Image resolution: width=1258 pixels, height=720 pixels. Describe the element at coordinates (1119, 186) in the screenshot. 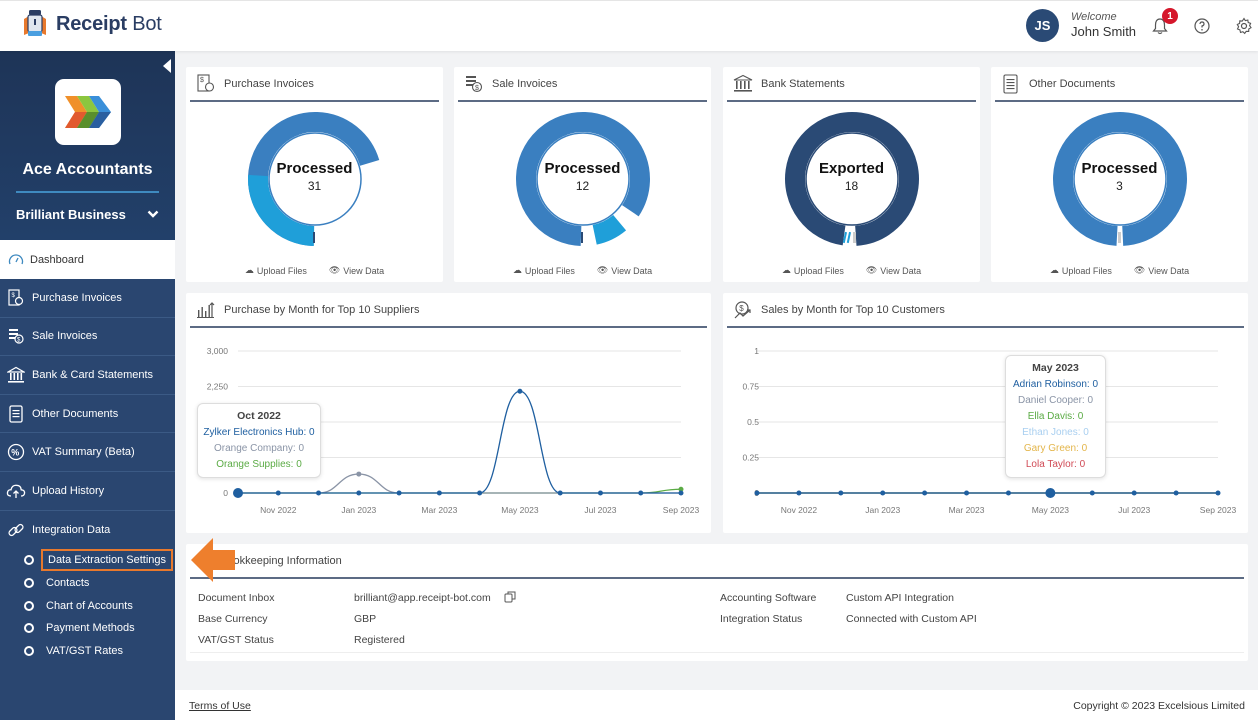

I see `donut-count: 3` at that location.